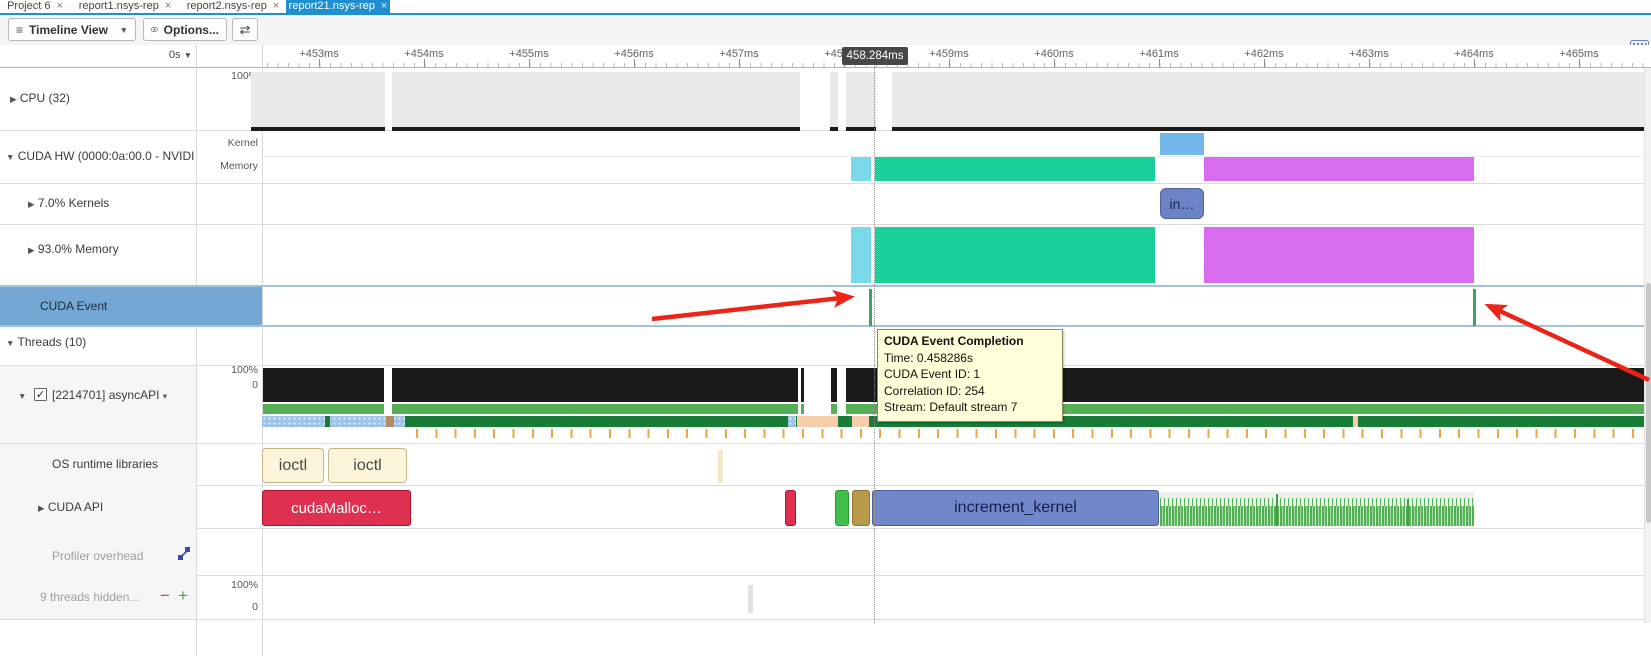  What do you see at coordinates (29, 6) in the screenshot?
I see `tab-label: Project 6` at bounding box center [29, 6].